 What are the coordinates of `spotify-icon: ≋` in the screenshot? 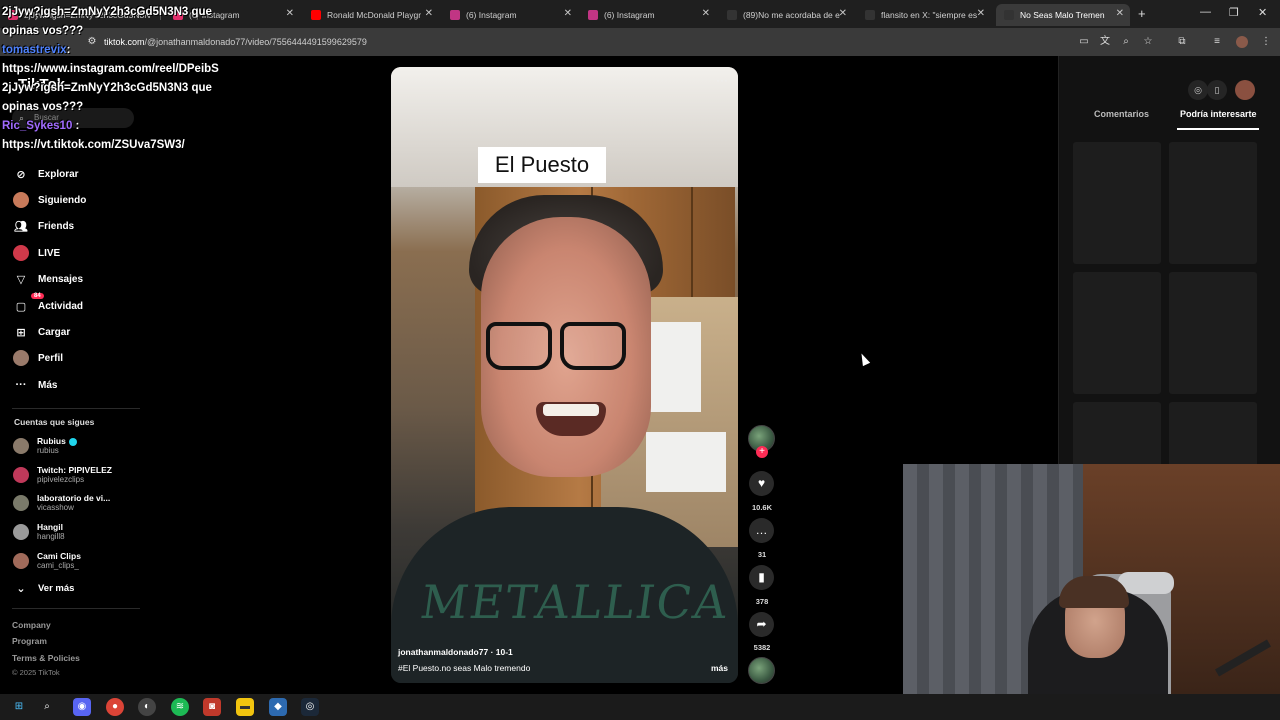 It's located at (180, 707).